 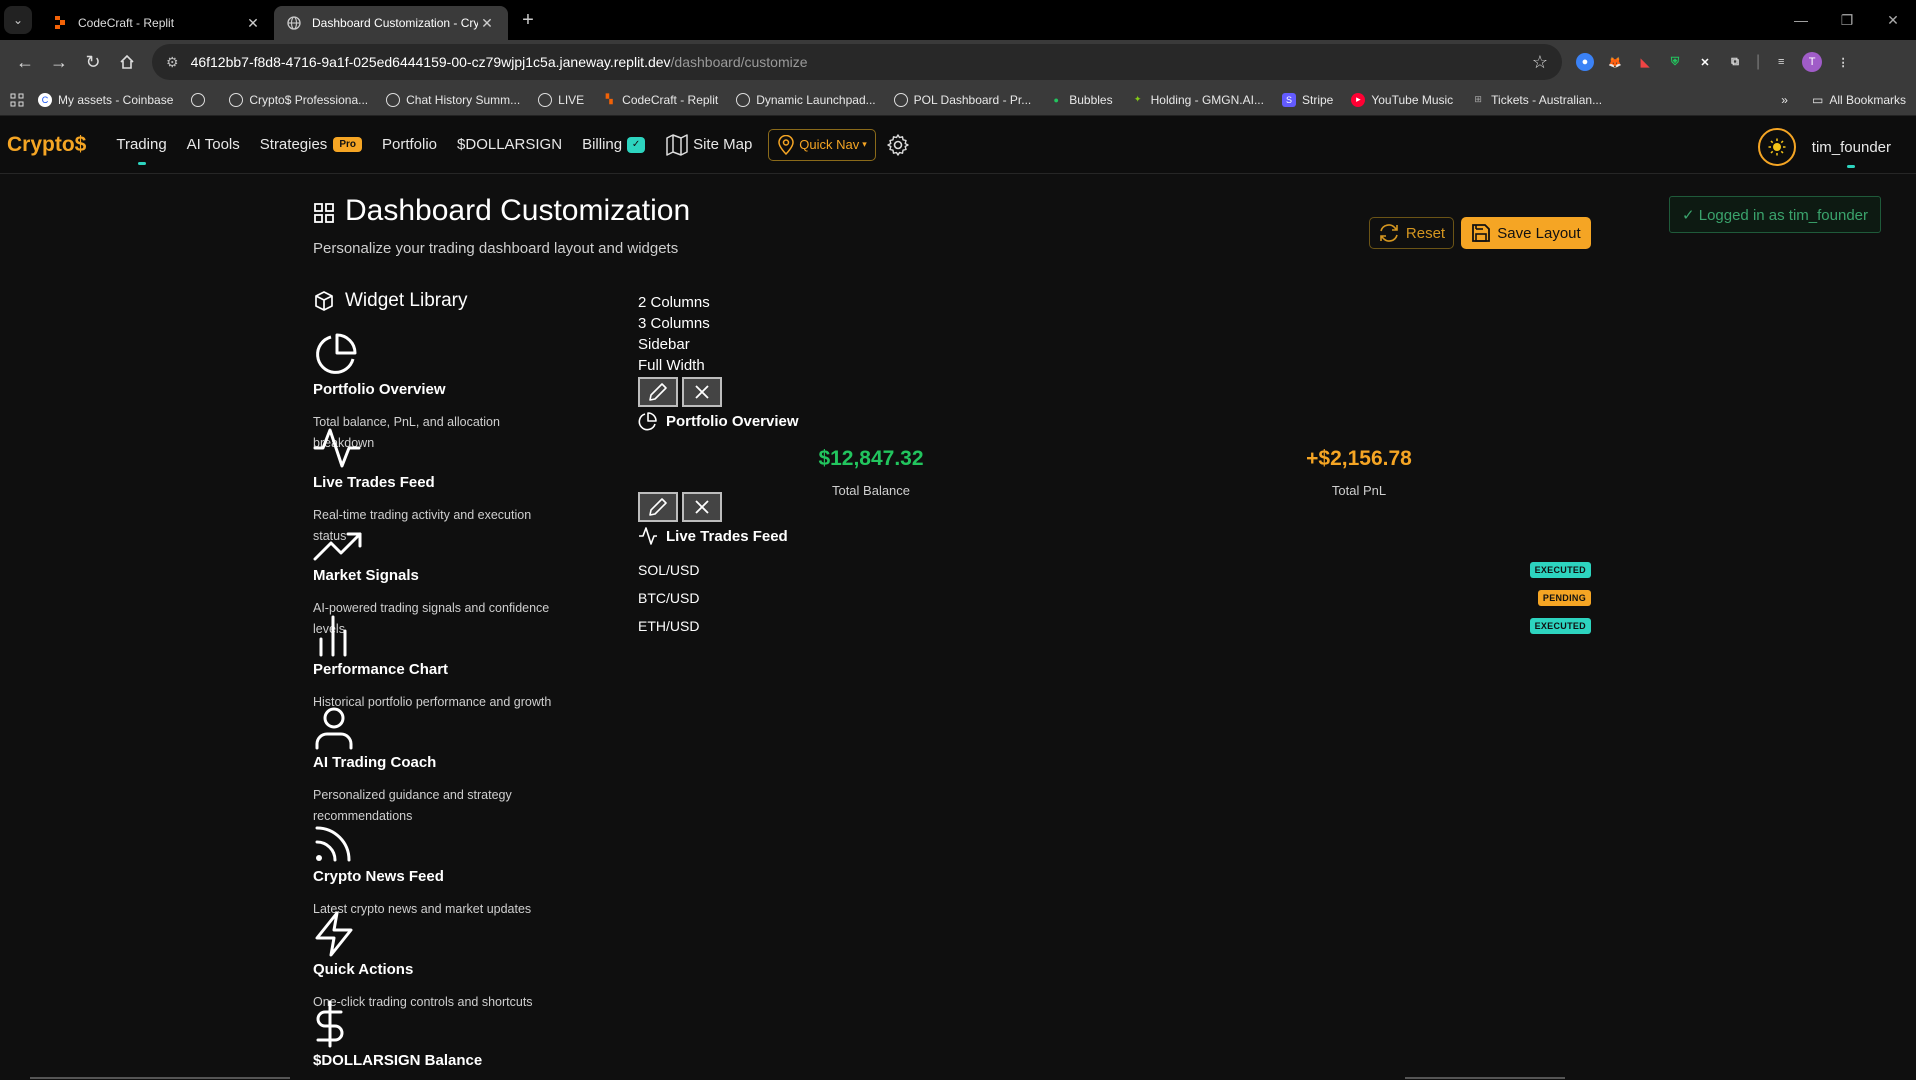 What do you see at coordinates (871, 458) in the screenshot?
I see `total-balance-value: $12,847.32` at bounding box center [871, 458].